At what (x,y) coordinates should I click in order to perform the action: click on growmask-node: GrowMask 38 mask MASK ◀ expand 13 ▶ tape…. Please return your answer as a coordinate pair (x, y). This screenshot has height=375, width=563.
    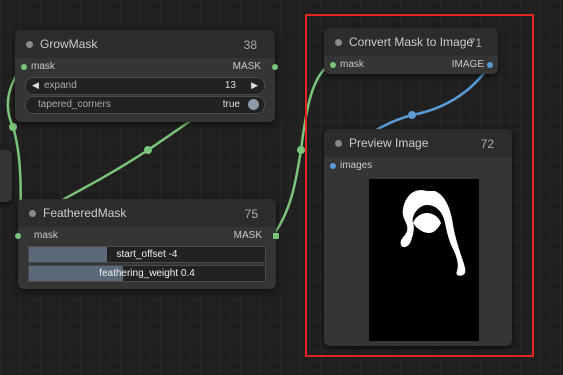
    Looking at the image, I should click on (146, 76).